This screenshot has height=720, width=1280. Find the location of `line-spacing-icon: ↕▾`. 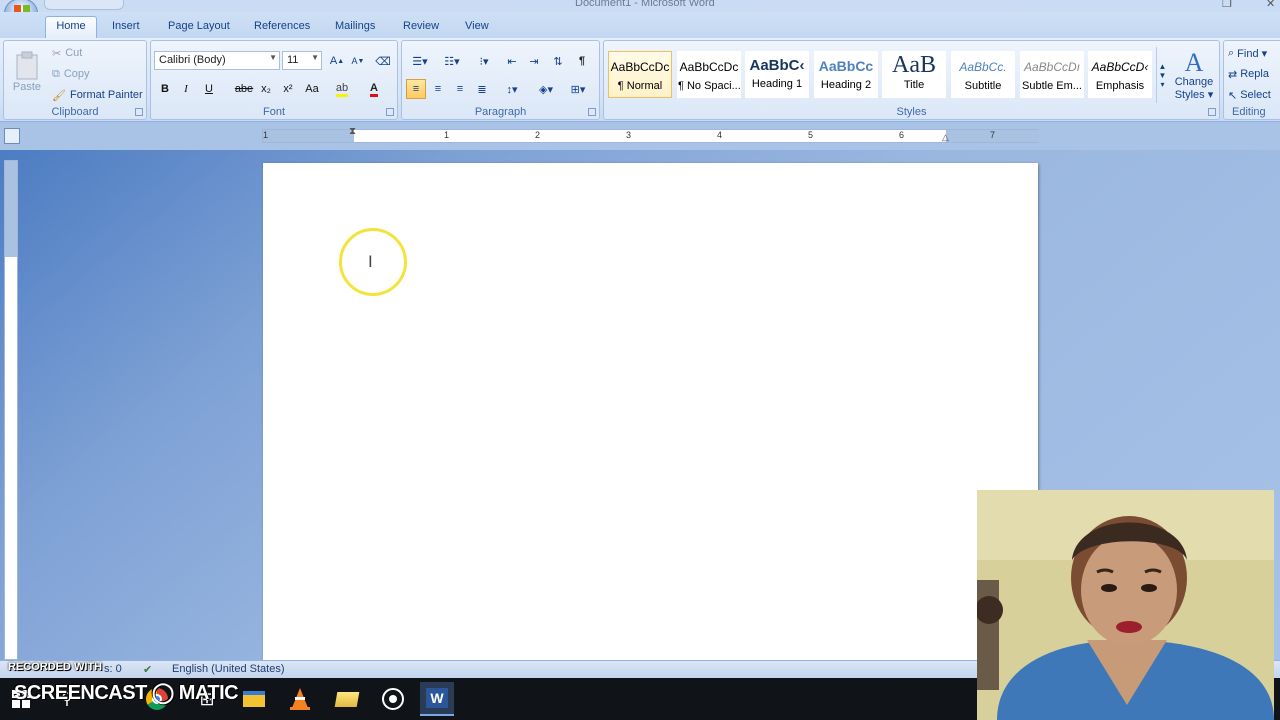

line-spacing-icon: ↕▾ is located at coordinates (512, 89).